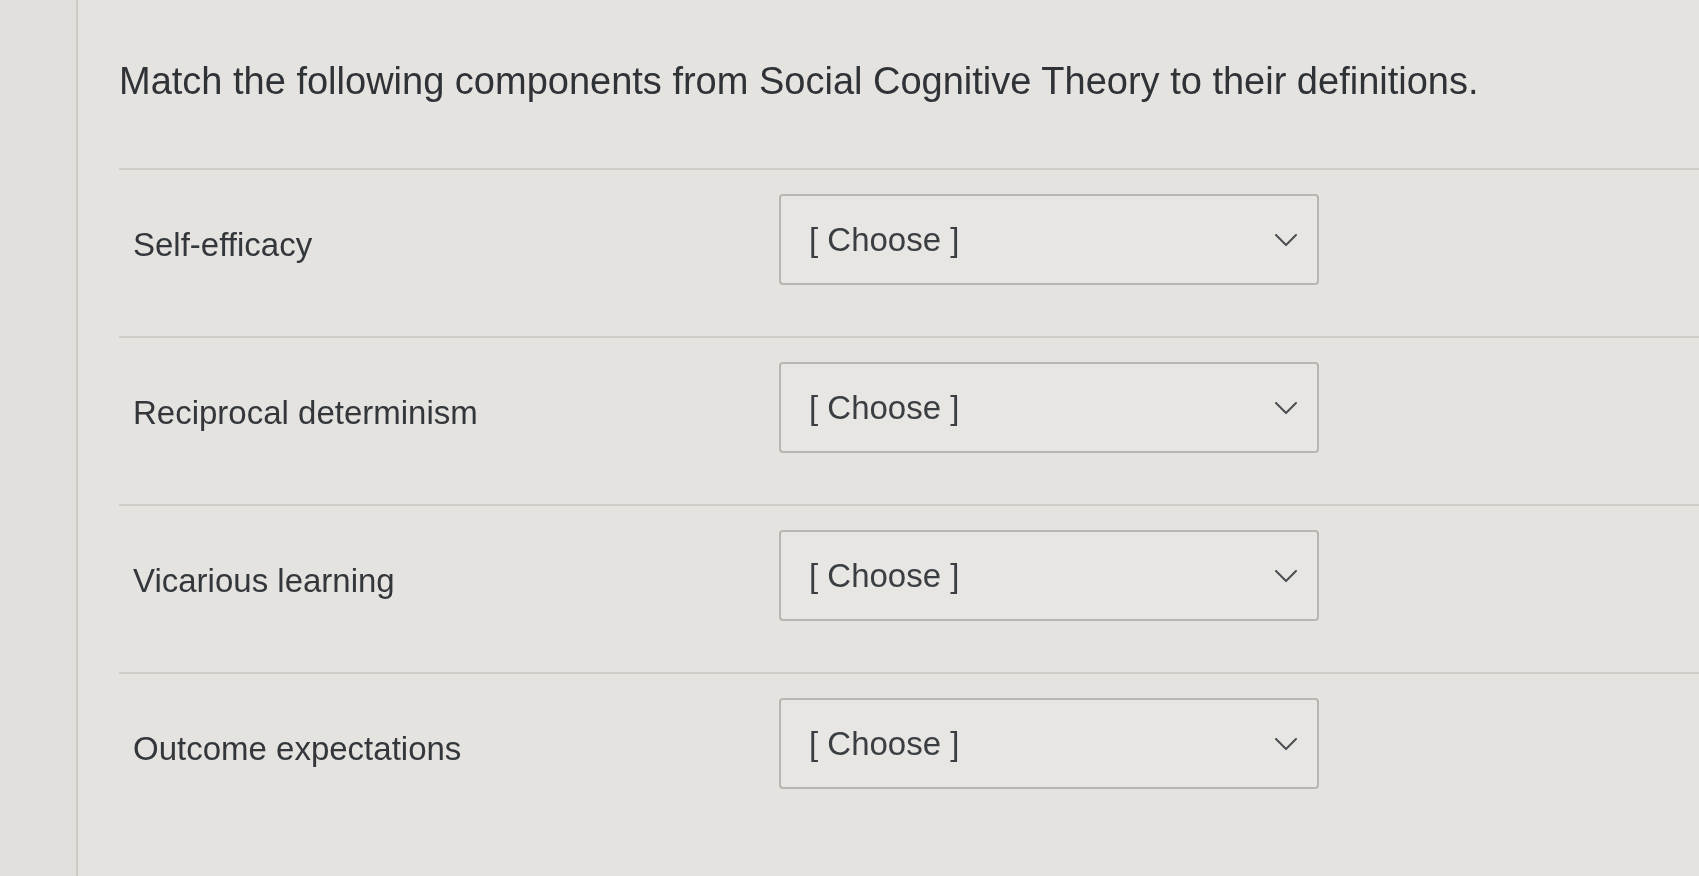  What do you see at coordinates (264, 580) in the screenshot?
I see `term-label: Vicarious learning` at bounding box center [264, 580].